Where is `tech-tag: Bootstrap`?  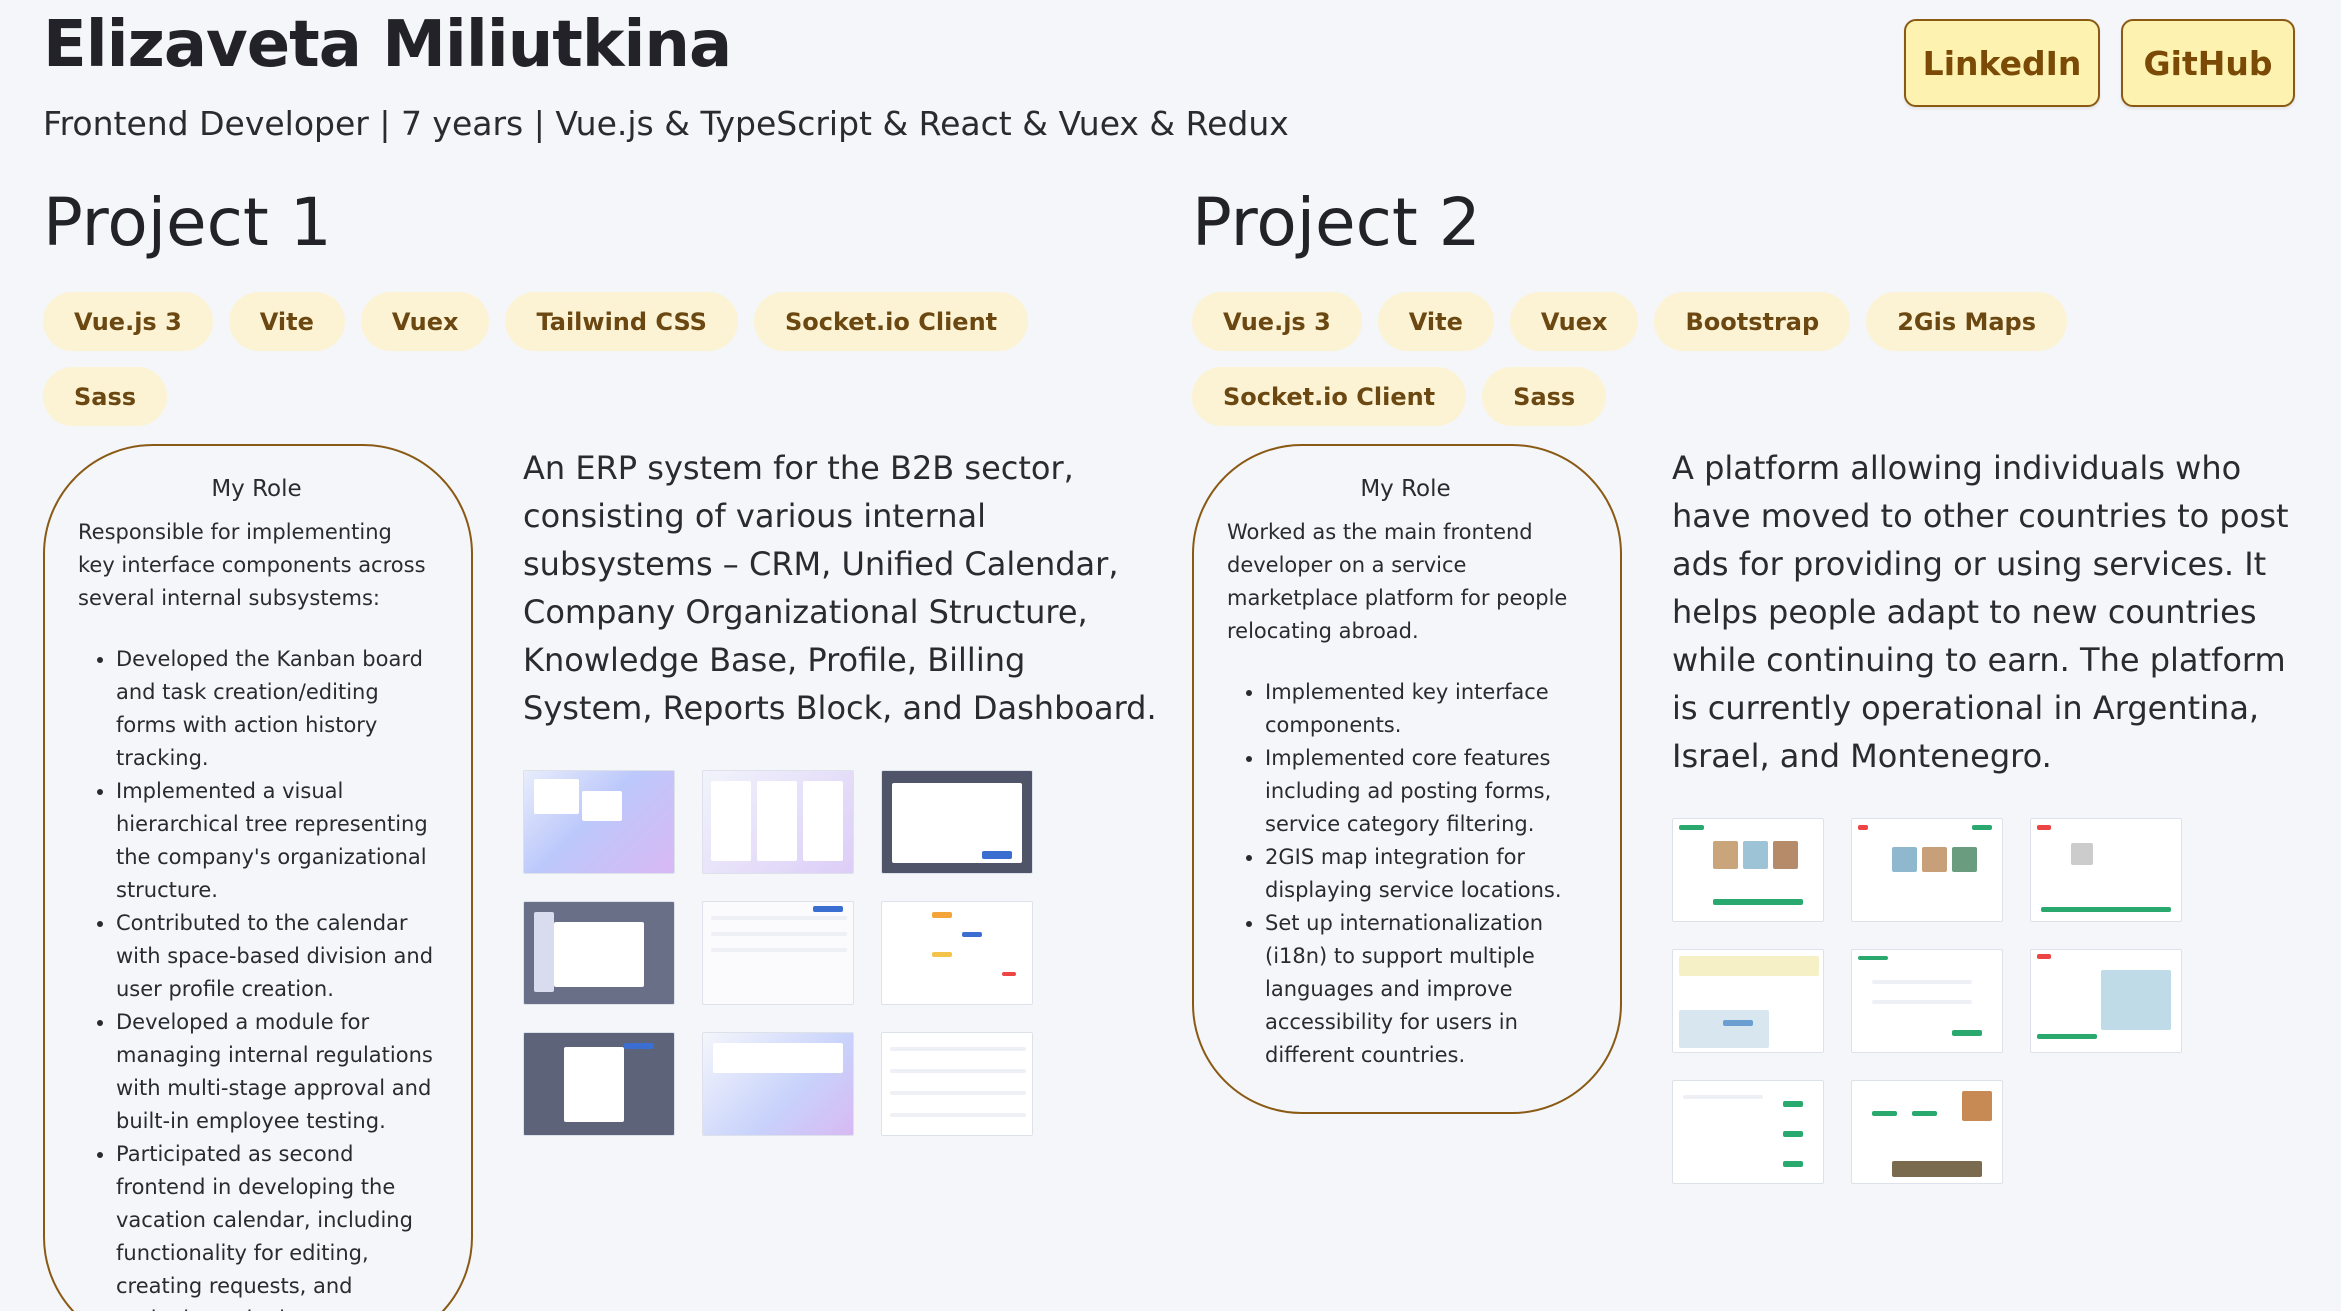
tech-tag: Bootstrap is located at coordinates (1752, 321).